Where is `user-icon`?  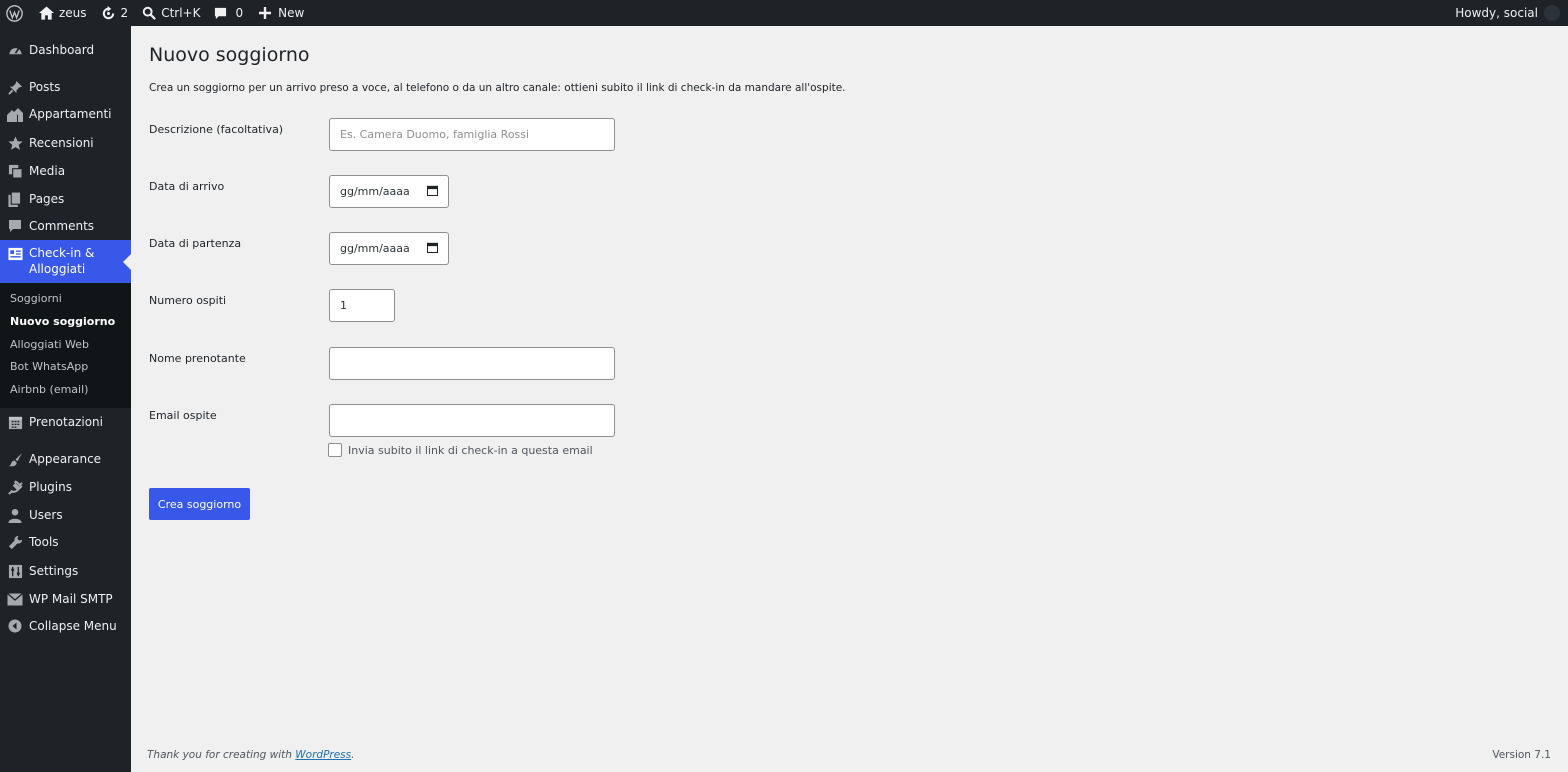 user-icon is located at coordinates (15, 515).